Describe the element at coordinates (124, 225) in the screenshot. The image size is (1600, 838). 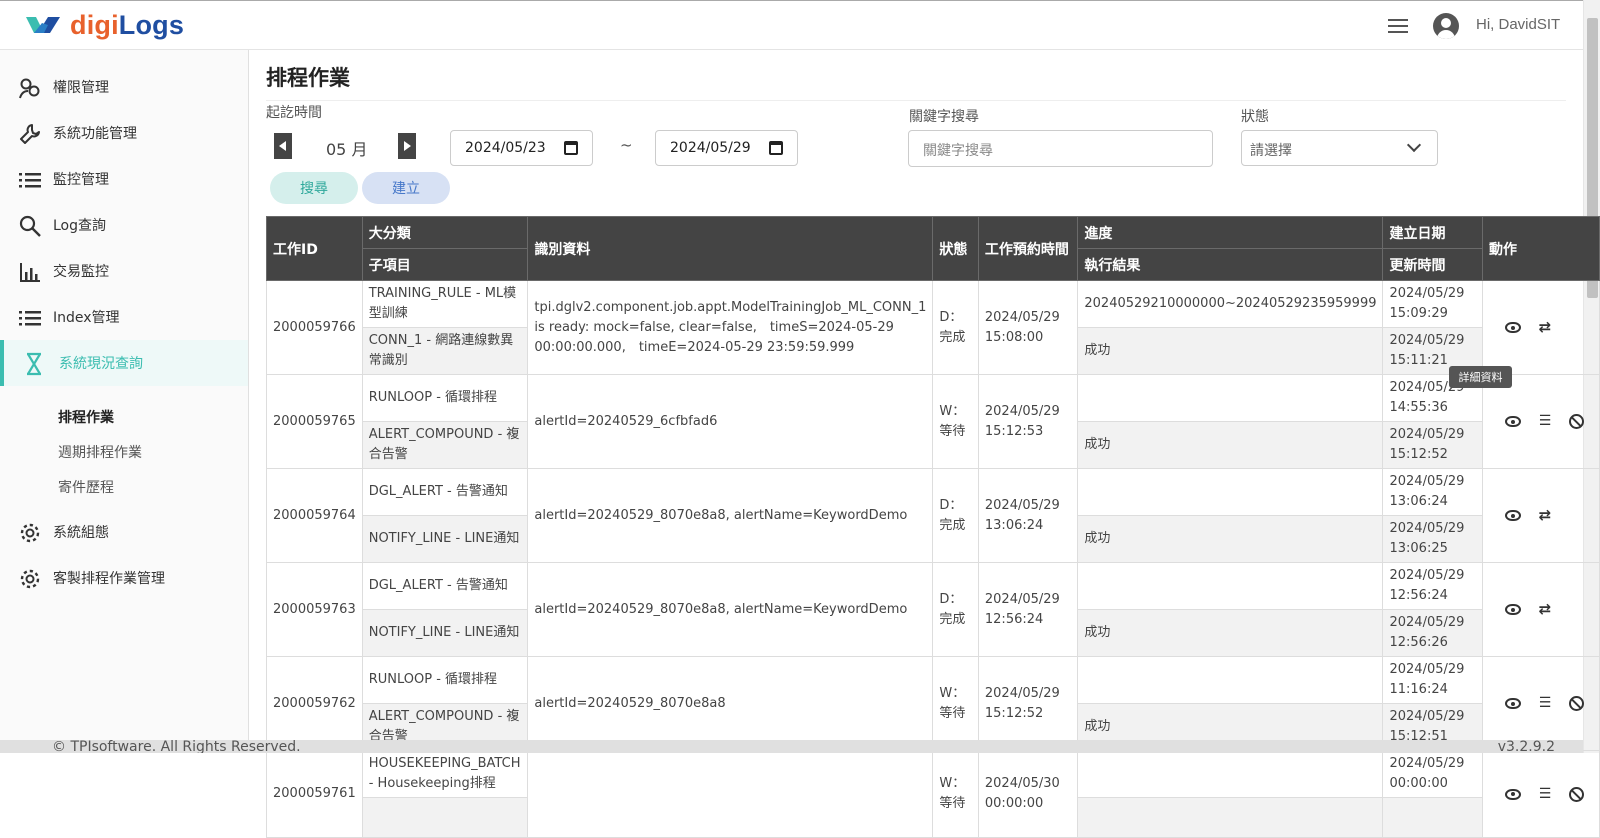
I see `sidebar-item-log-query: Log查詢` at that location.